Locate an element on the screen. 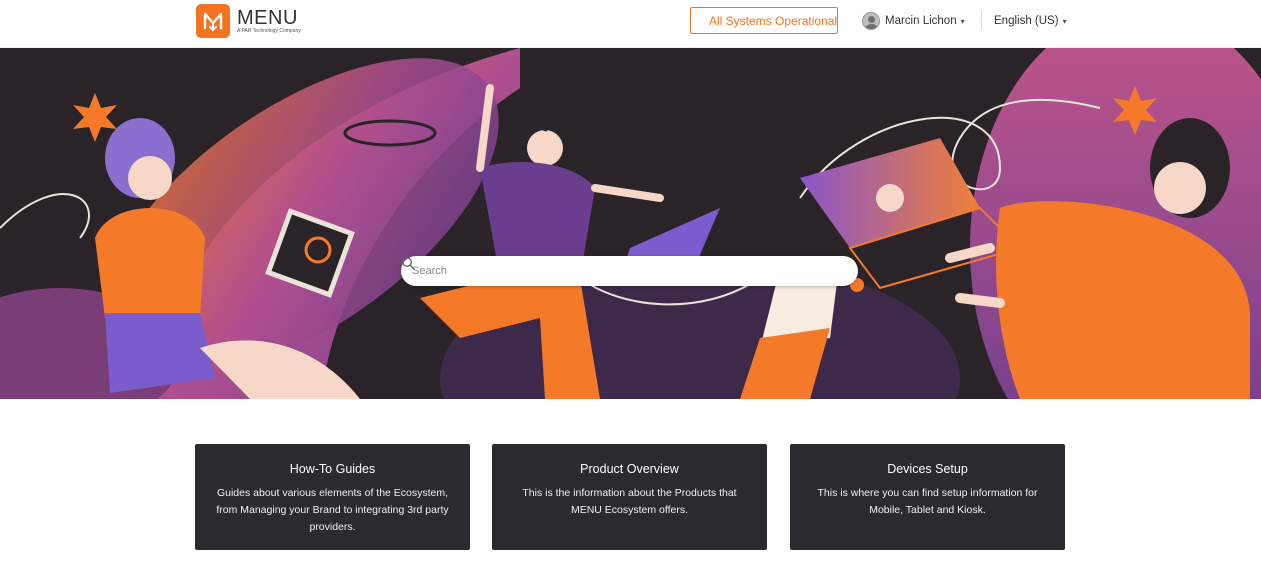 This screenshot has width=1261, height=562. logo-wordmark: MENU is located at coordinates (267, 17).